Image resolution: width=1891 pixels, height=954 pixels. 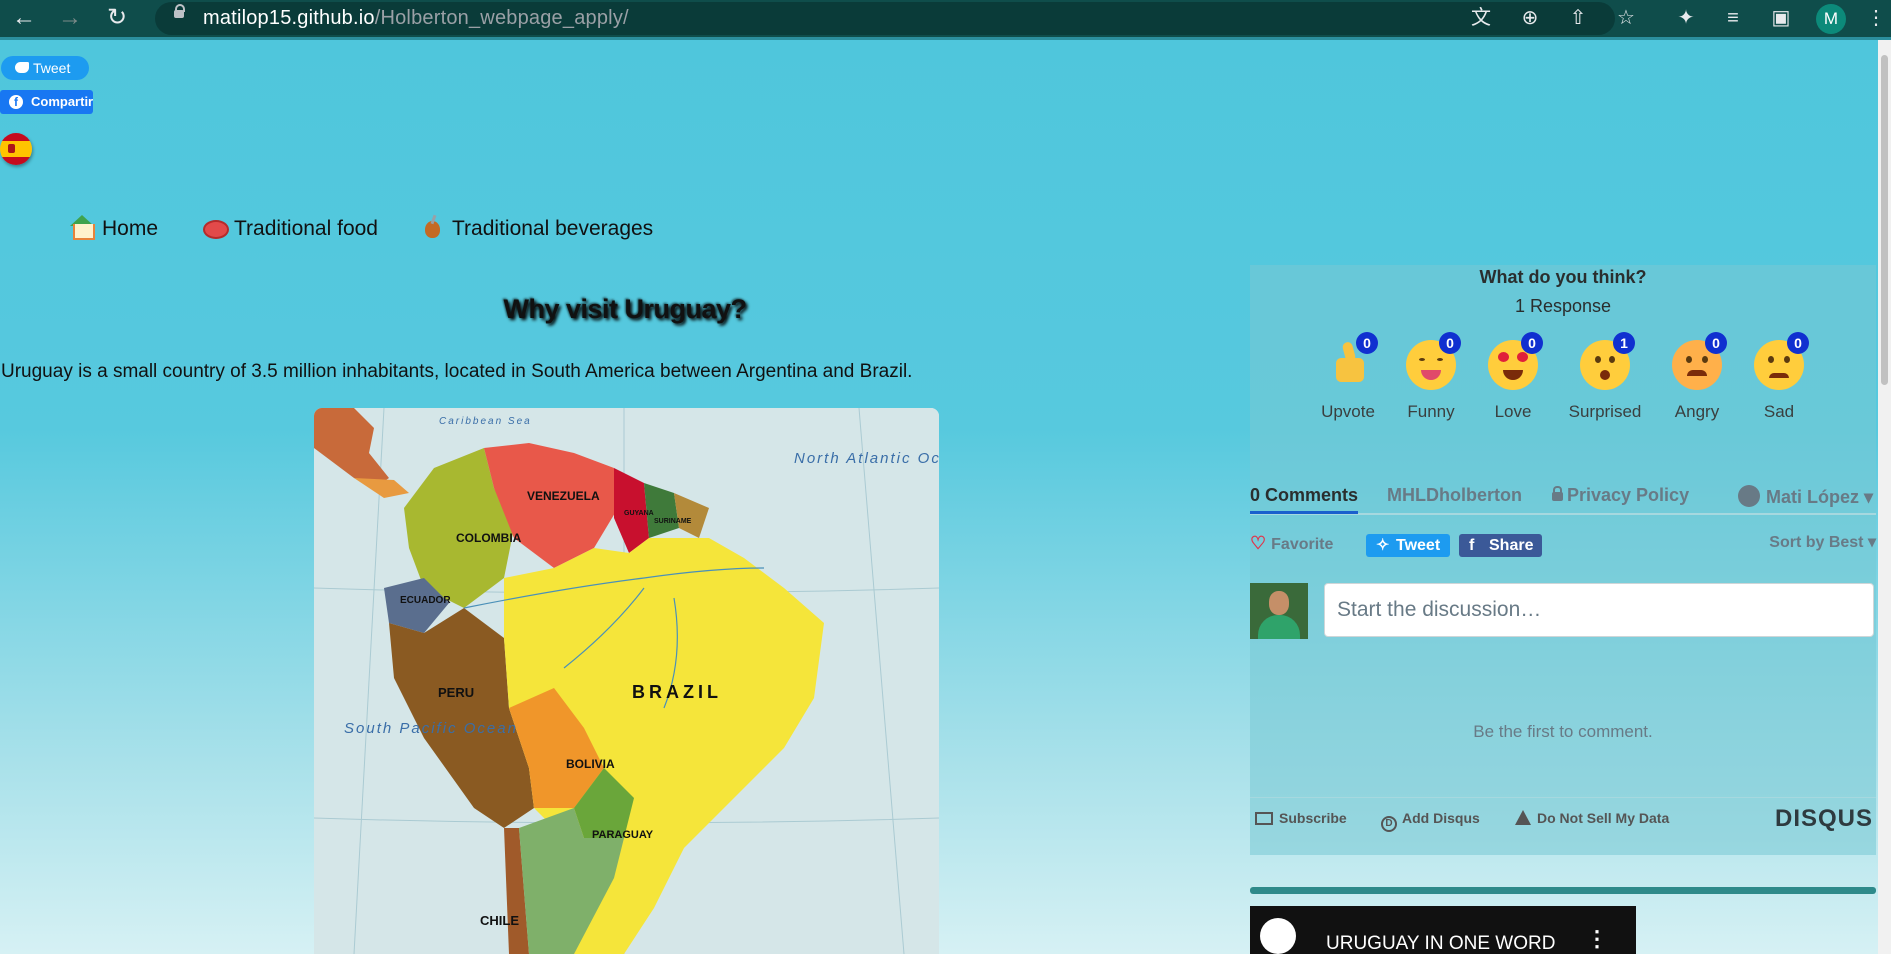 I want to click on add-disqus-link: D Add Disqus, so click(x=1430, y=821).